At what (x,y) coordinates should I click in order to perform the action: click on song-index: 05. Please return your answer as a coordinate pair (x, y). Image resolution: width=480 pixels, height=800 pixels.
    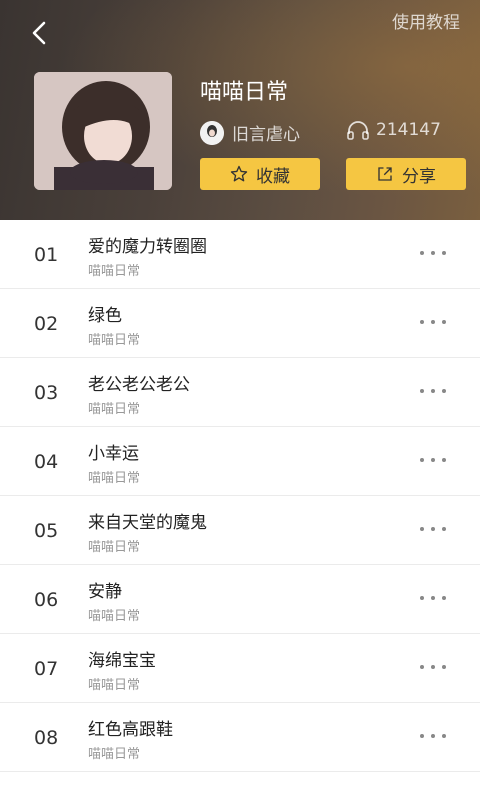
    Looking at the image, I should click on (46, 531).